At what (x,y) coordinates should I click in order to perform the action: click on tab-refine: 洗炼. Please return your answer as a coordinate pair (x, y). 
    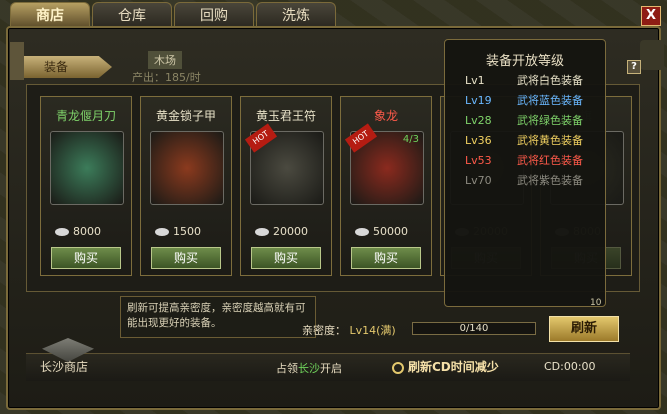
    Looking at the image, I should click on (296, 15).